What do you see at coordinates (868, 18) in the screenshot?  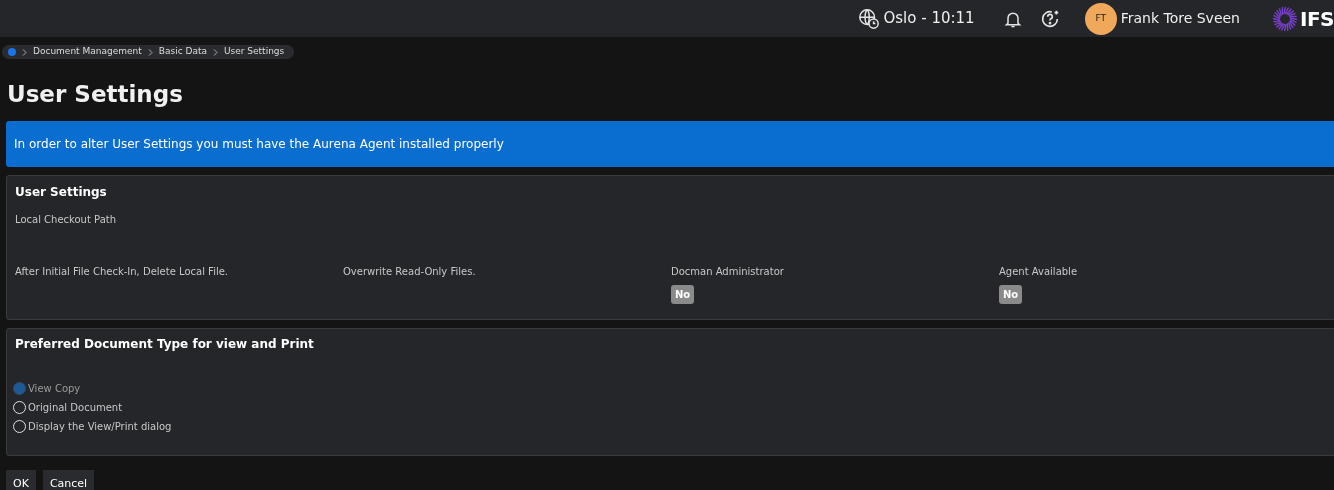 I see `globe-clock-icon` at bounding box center [868, 18].